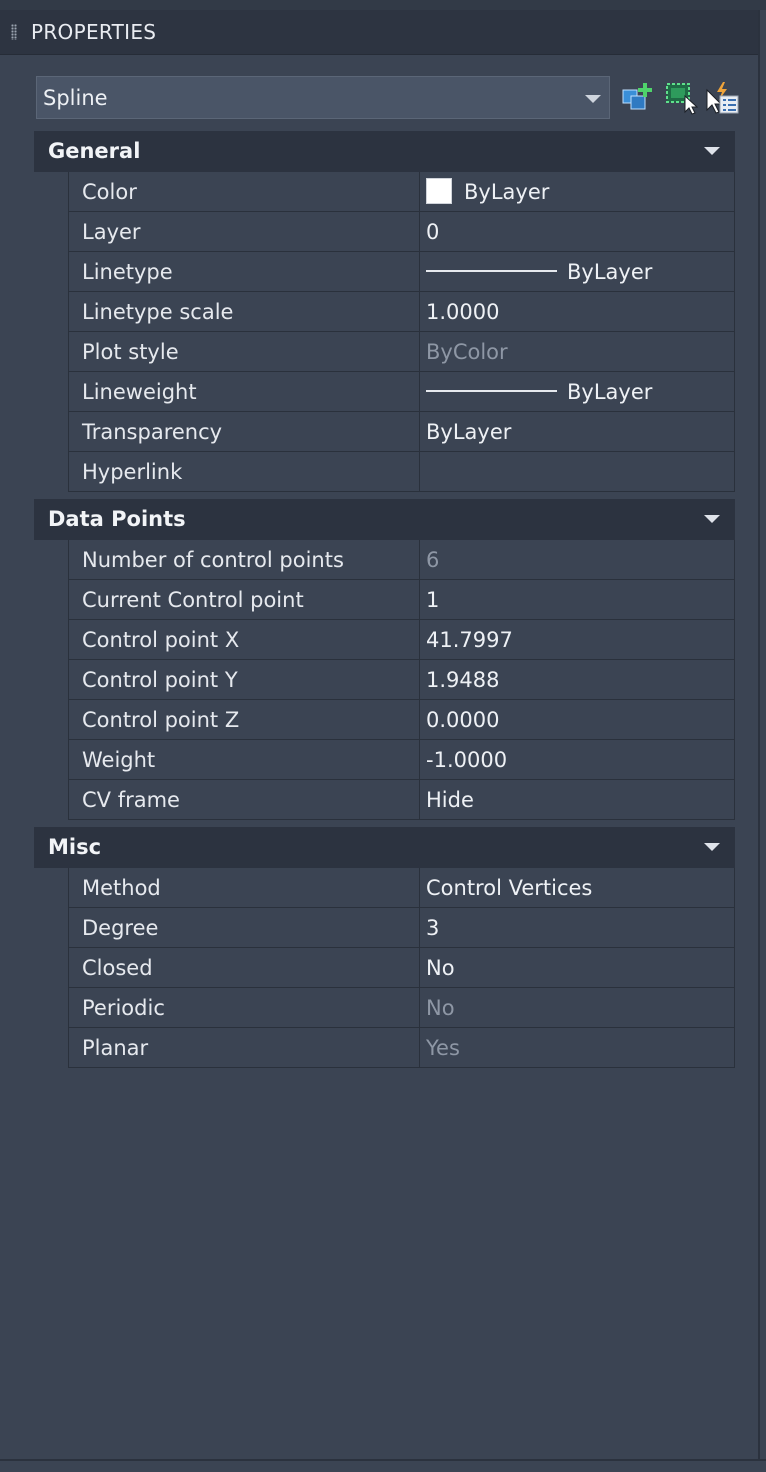 The height and width of the screenshot is (1472, 766). I want to click on property-row-control-point-x: Control point X 41.7997, so click(401, 640).